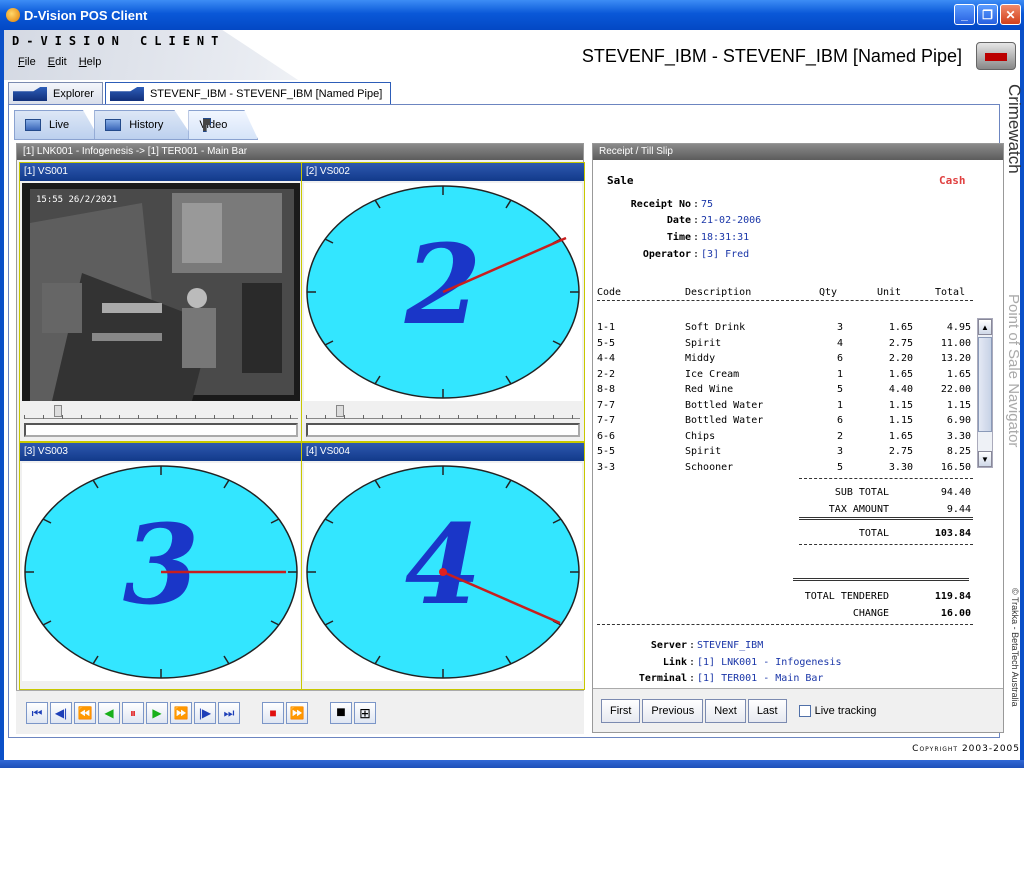 Image resolution: width=1024 pixels, height=876 pixels. Describe the element at coordinates (85, 712) in the screenshot. I see `fast-rewind-button: ⏪` at that location.